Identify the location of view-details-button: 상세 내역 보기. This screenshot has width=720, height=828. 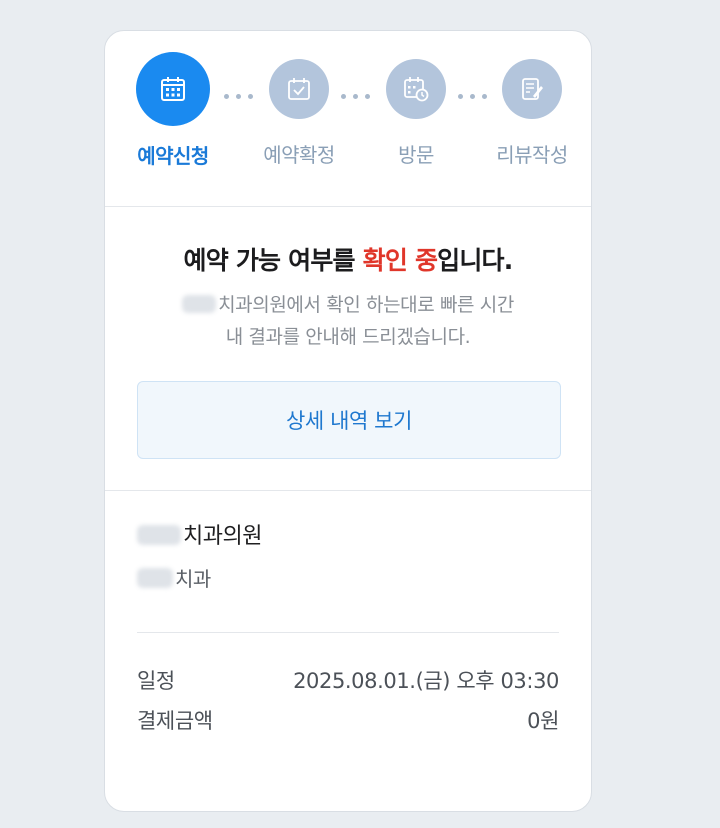
(349, 420).